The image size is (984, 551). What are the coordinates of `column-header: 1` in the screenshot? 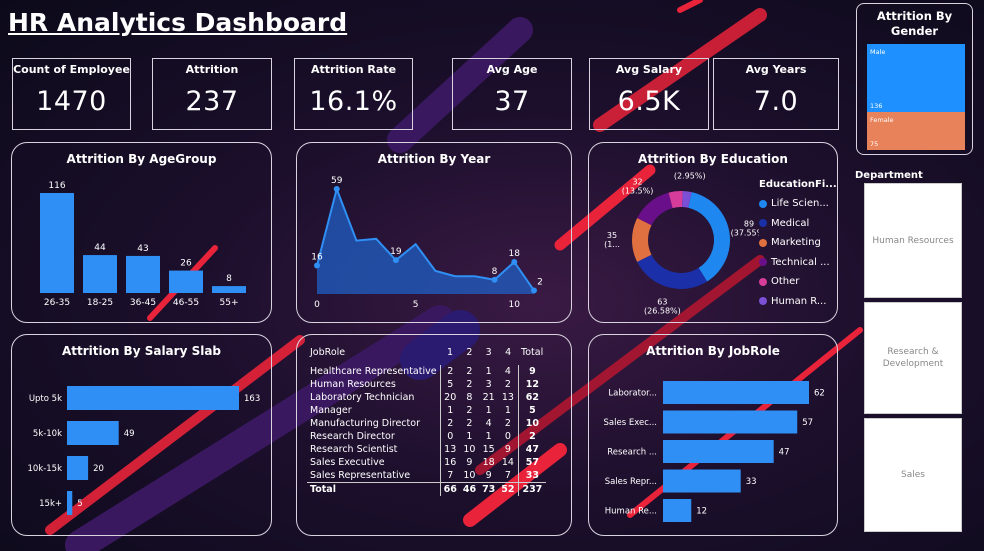 It's located at (450, 355).